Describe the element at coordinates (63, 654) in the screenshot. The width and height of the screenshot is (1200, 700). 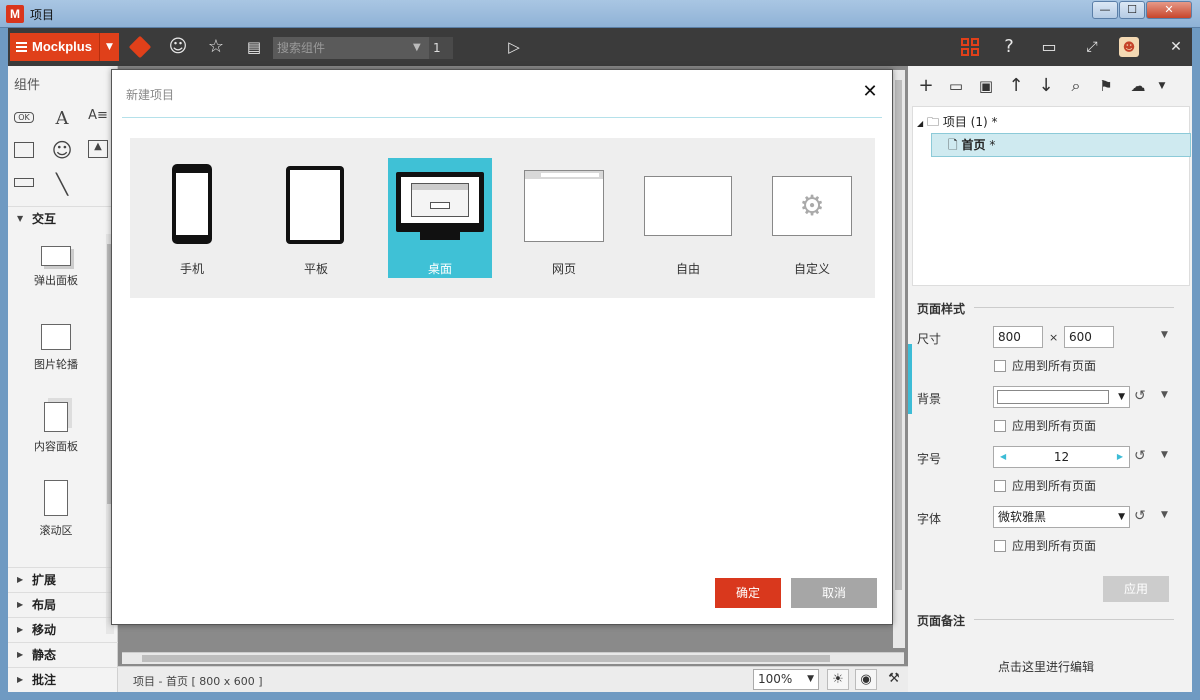
I see `section-static: ▶ 静态` at that location.